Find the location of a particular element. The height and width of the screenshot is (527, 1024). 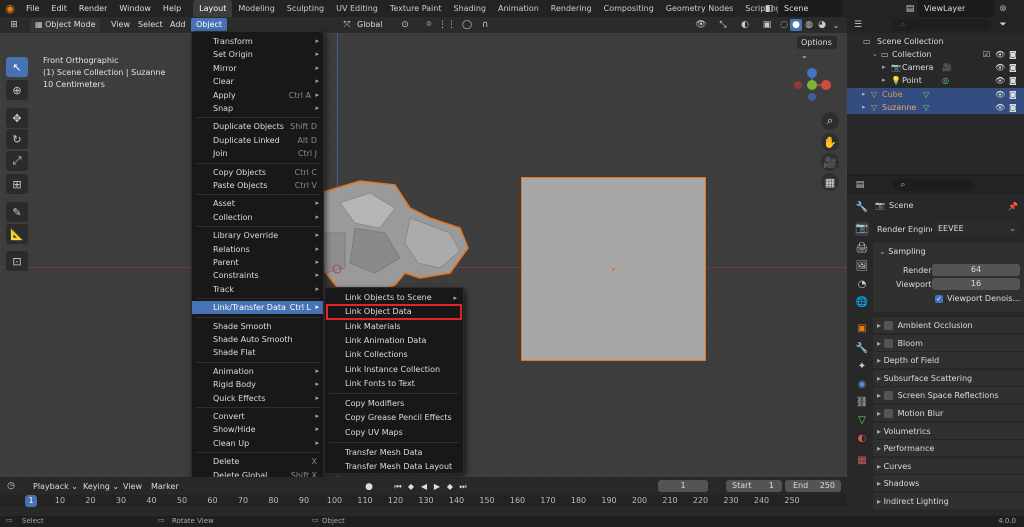

object-menu-item-apply: Apply Ctrl A ▸ is located at coordinates (257, 95).